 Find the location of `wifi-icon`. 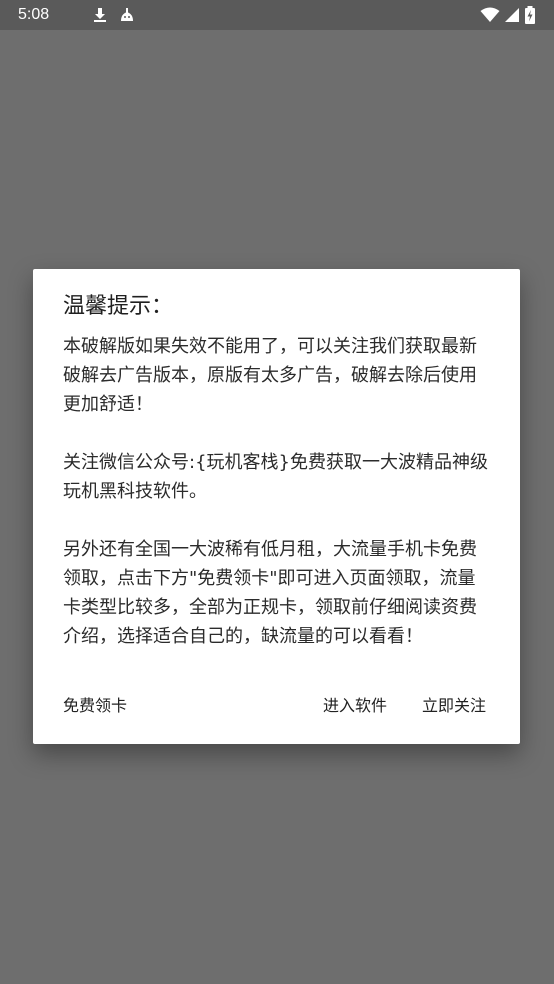

wifi-icon is located at coordinates (490, 14).